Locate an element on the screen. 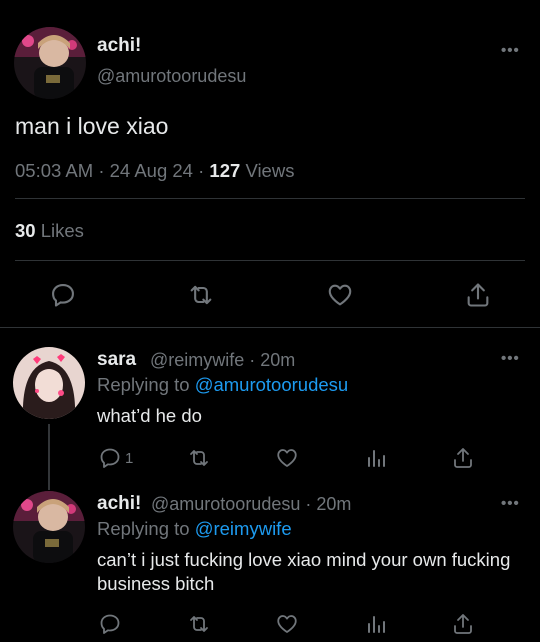 Image resolution: width=540 pixels, height=642 pixels. reply-author-name: sara is located at coordinates (116, 360).